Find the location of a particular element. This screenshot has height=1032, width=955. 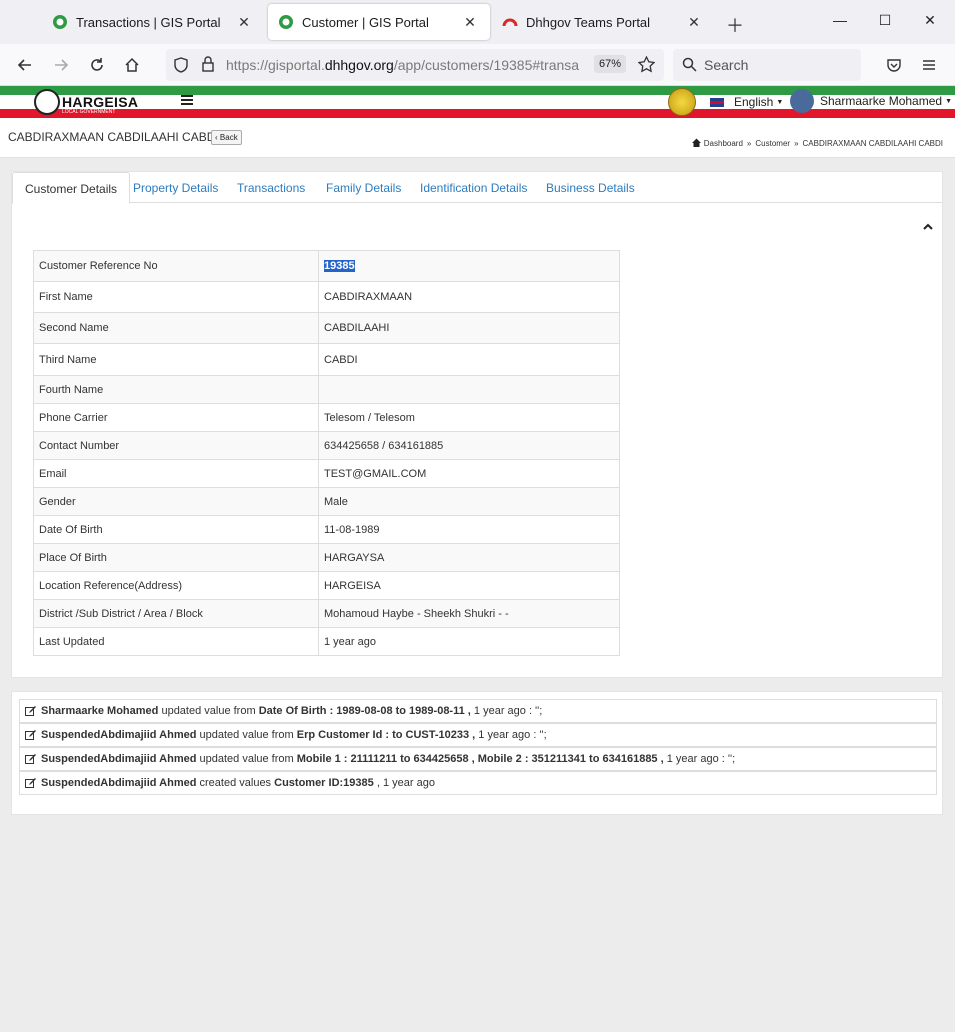

field-label: Phone Carrier is located at coordinates (176, 417).